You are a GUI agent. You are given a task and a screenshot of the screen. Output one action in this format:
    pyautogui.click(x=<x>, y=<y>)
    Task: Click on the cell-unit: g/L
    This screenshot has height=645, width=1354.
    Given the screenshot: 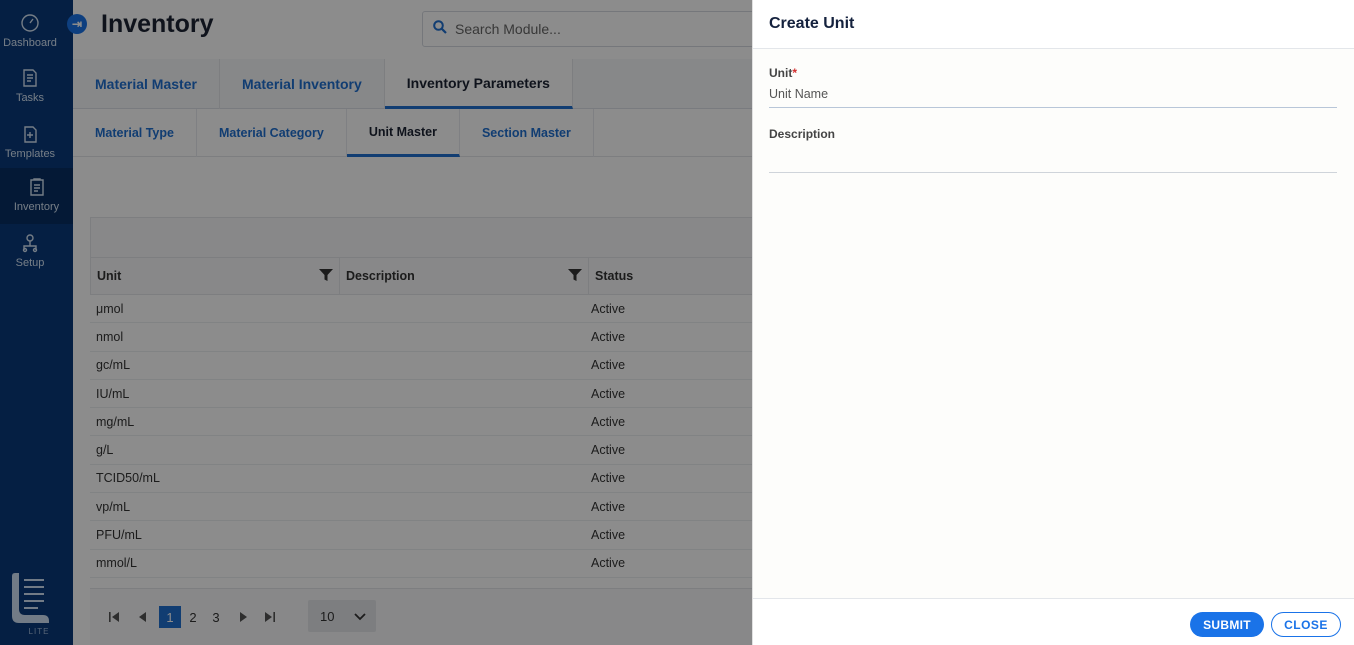 What is the action you would take?
    pyautogui.click(x=105, y=450)
    